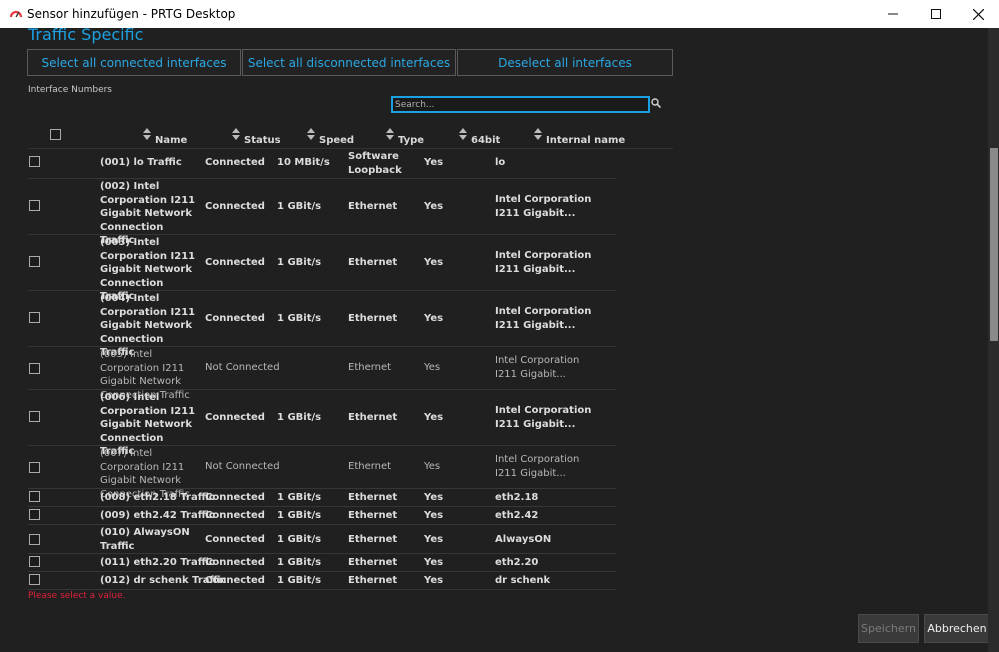 This screenshot has height=652, width=999. I want to click on row-internal-name: AlwaysON, so click(523, 539).